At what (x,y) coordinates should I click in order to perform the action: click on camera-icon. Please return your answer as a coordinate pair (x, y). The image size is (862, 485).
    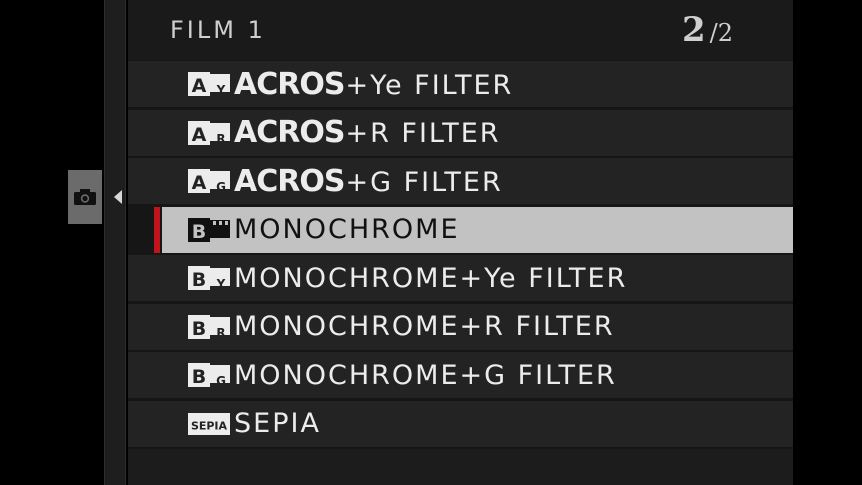
    Looking at the image, I should click on (85, 197).